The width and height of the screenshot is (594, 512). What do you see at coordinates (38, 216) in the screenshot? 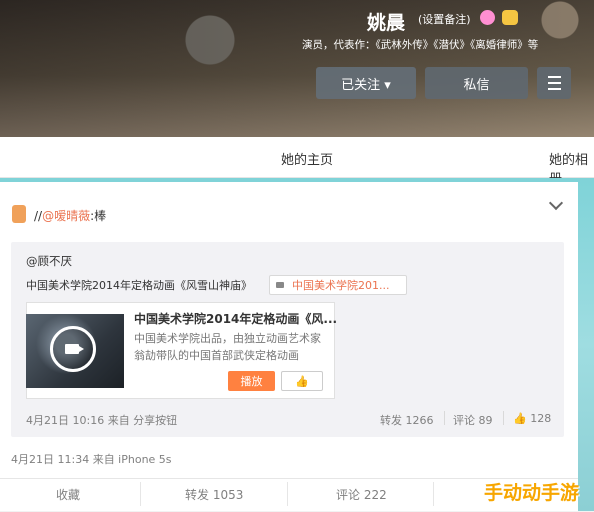
I see `repost-prefix: //` at bounding box center [38, 216].